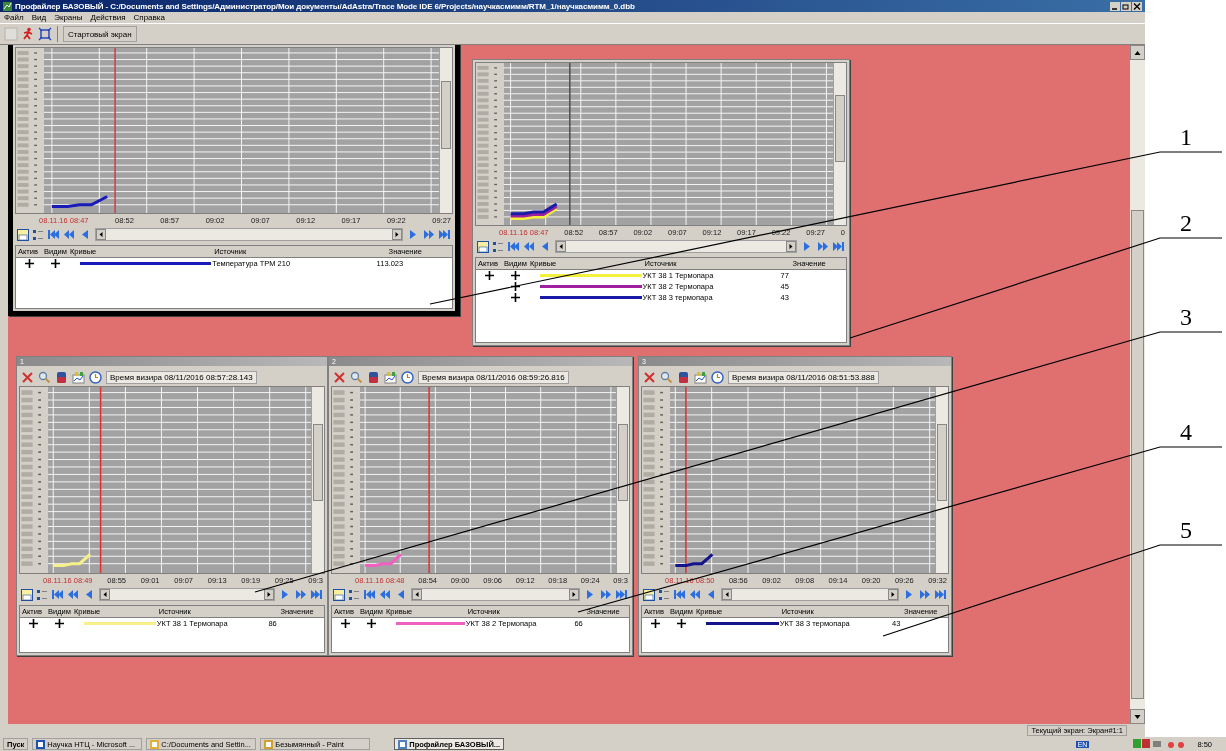  Describe the element at coordinates (325, 6) in the screenshot. I see `window-title: Профайлер БАЗОВЫЙ - C:/Documents and Settings/Администратор/Мои документы/AdAstra/Trace Mode IDE 6/Projects/научкасмимм/RTM_1/научкасмимм_0.dbb` at that location.